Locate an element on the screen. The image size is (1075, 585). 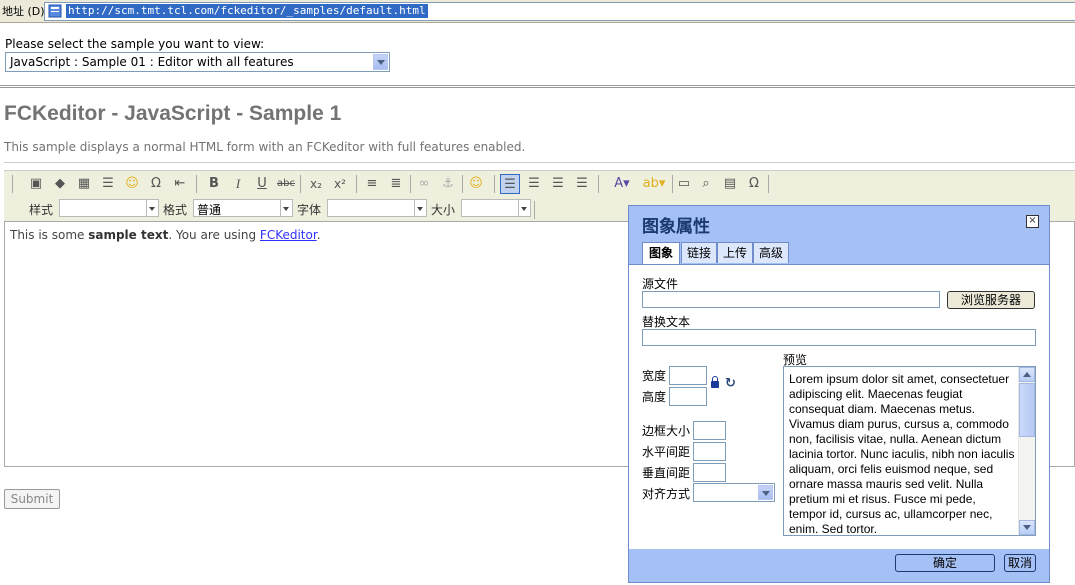
vspace-label: 垂直间距 is located at coordinates (666, 473).